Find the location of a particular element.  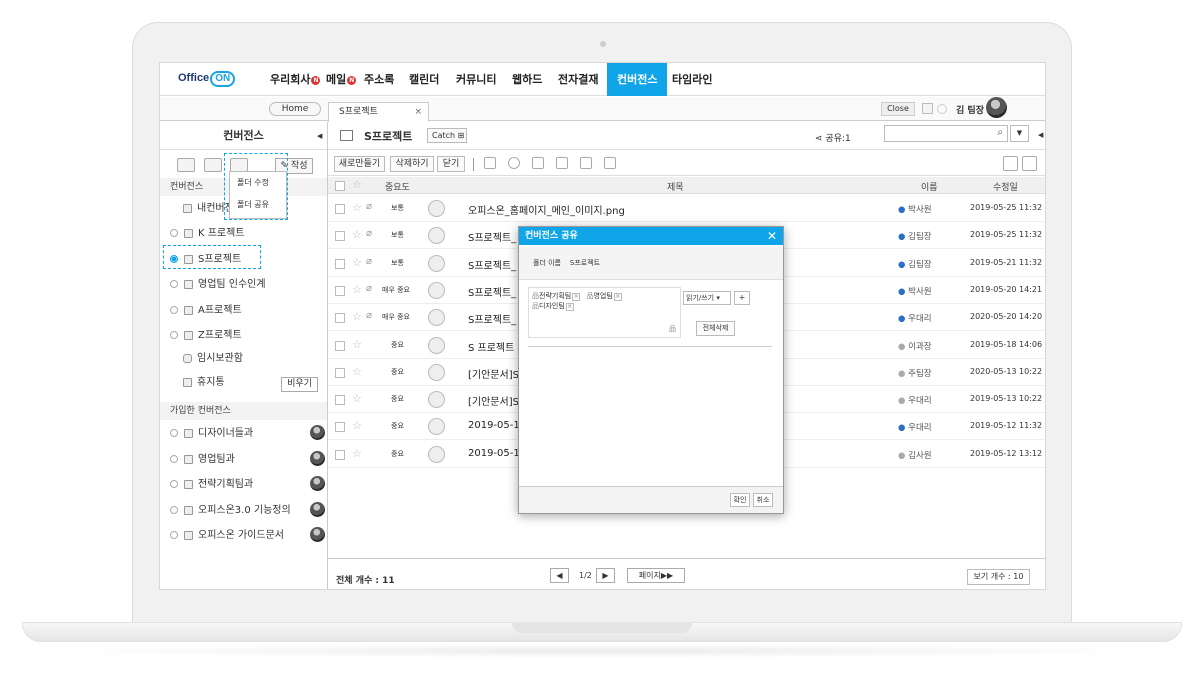

close-button: Close is located at coordinates (898, 109).